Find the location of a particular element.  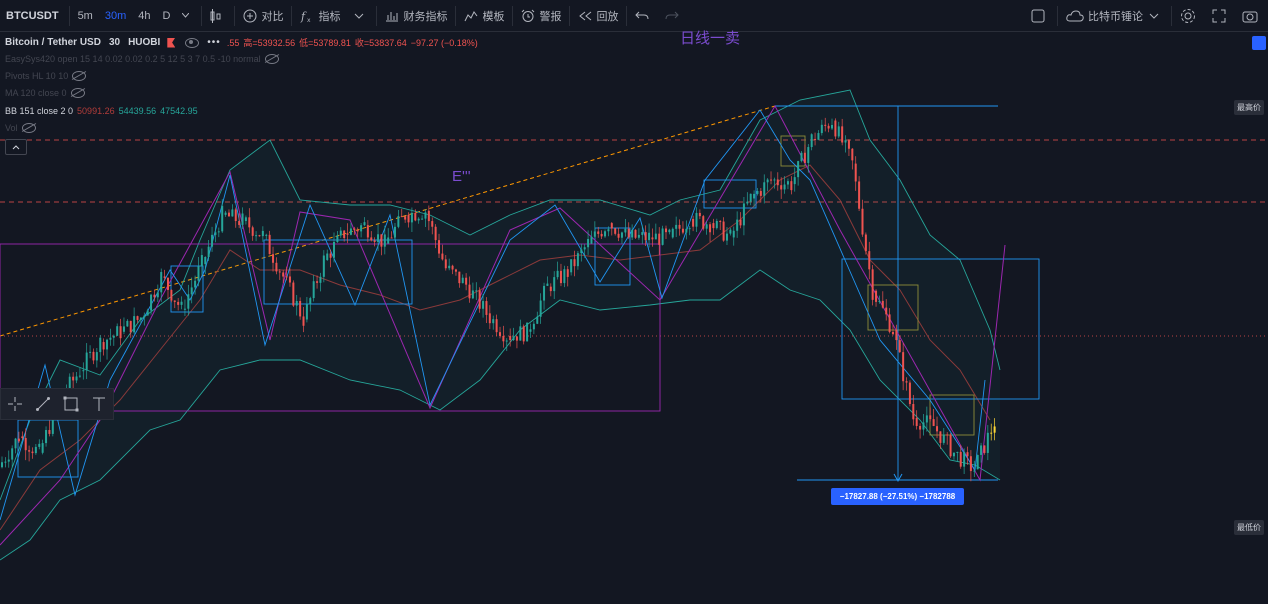

chart-type-candles-icon is located at coordinates (218, 15).